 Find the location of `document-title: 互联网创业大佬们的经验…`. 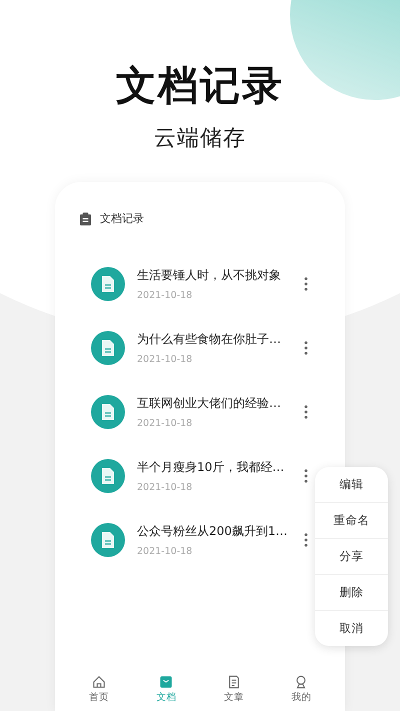

document-title: 互联网创业大佬们的经验… is located at coordinates (215, 403).